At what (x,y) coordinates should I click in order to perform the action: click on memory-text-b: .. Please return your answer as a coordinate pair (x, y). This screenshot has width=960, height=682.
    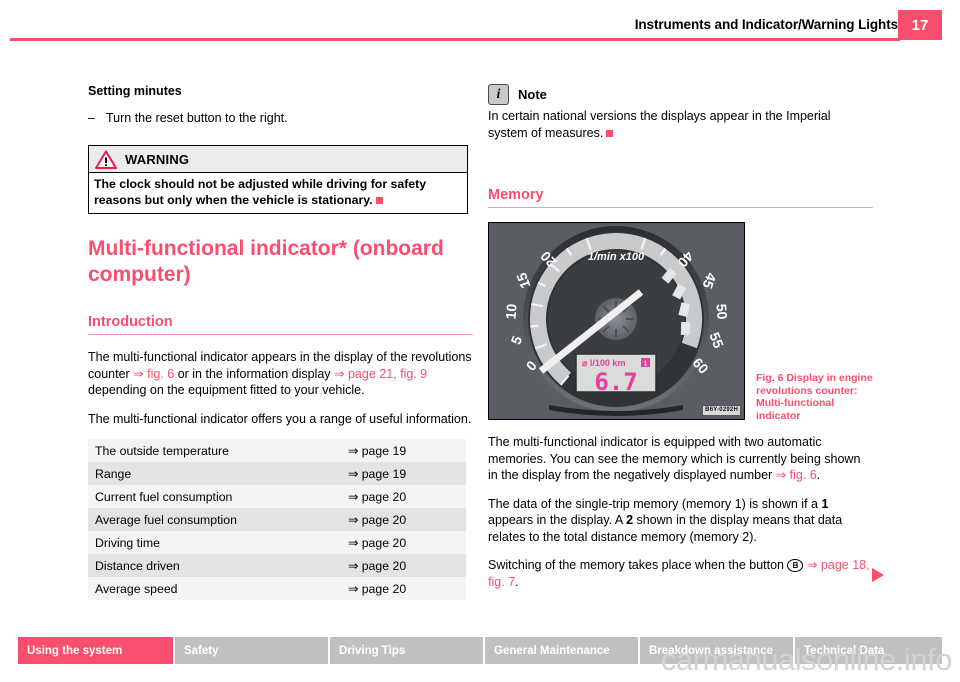
    Looking at the image, I should click on (818, 475).